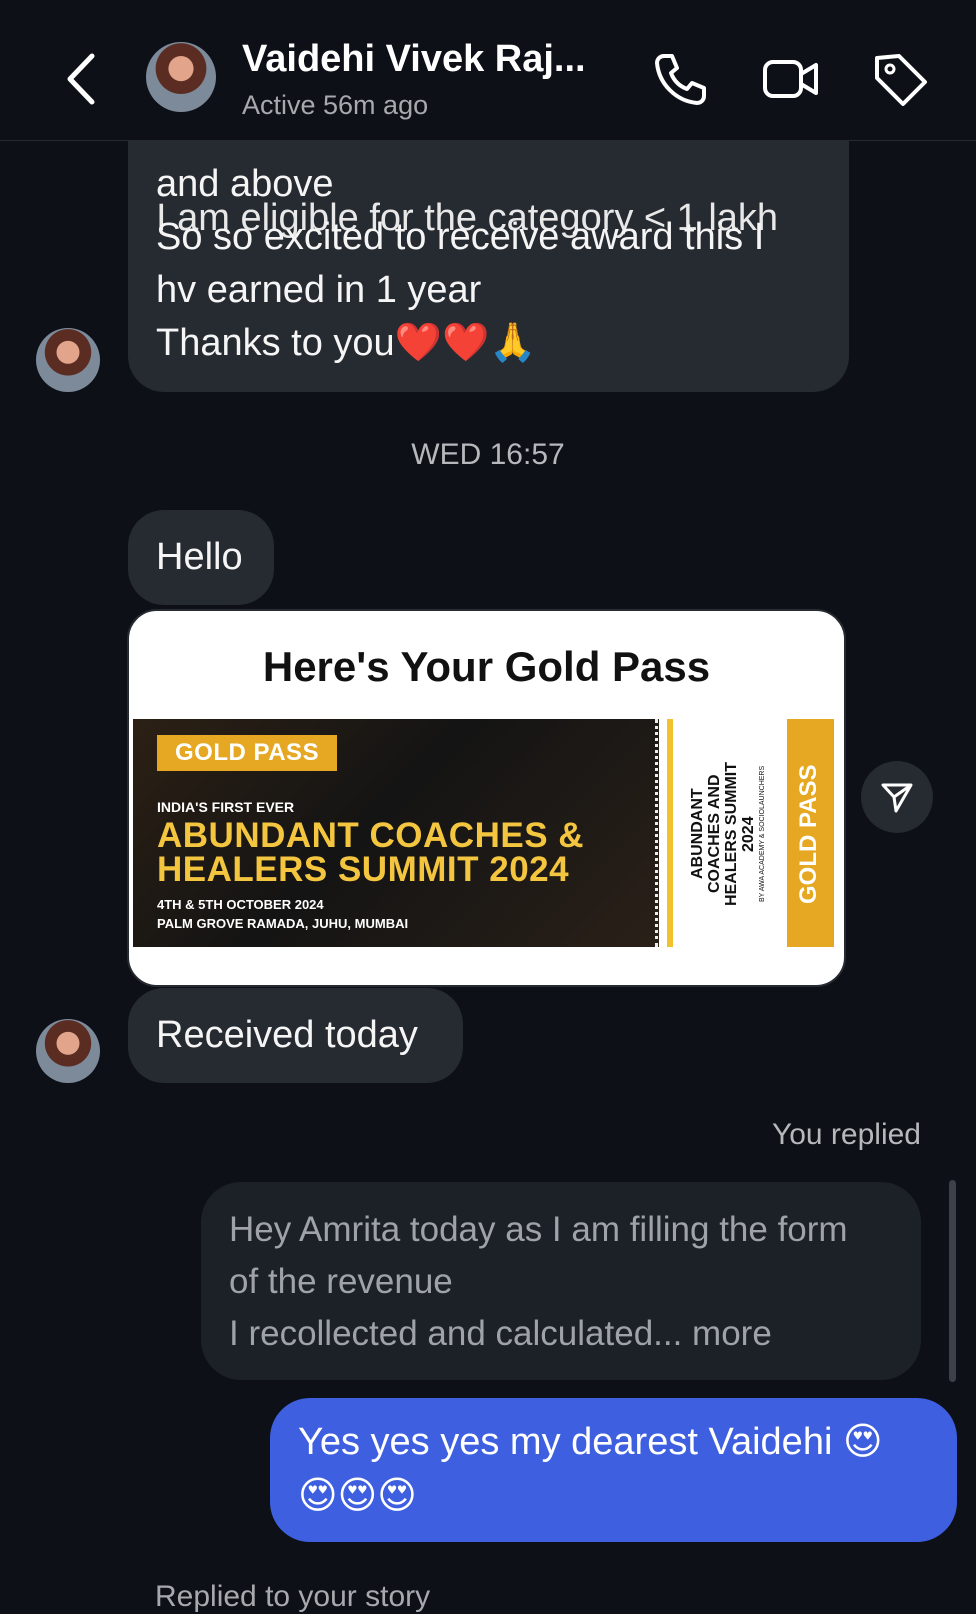  Describe the element at coordinates (240, 904) in the screenshot. I see `event-date: 4TH & 5TH OCTOBER 2024` at that location.